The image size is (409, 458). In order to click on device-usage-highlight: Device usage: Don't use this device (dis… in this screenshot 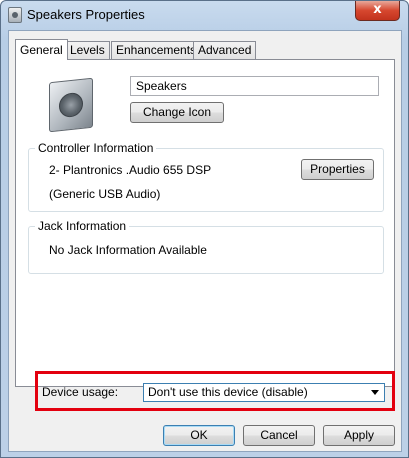, I will do `click(215, 391)`.